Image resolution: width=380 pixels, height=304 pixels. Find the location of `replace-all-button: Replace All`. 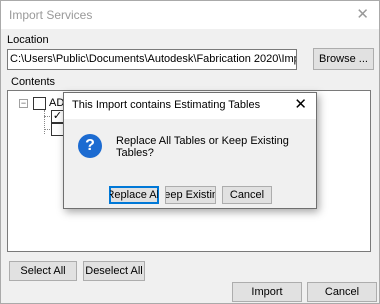

replace-all-button: Replace All is located at coordinates (134, 195).